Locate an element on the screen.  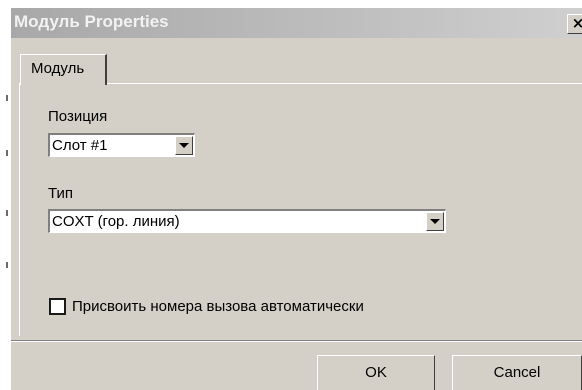
title-bar: Модуль Properties × is located at coordinates (296, 23).